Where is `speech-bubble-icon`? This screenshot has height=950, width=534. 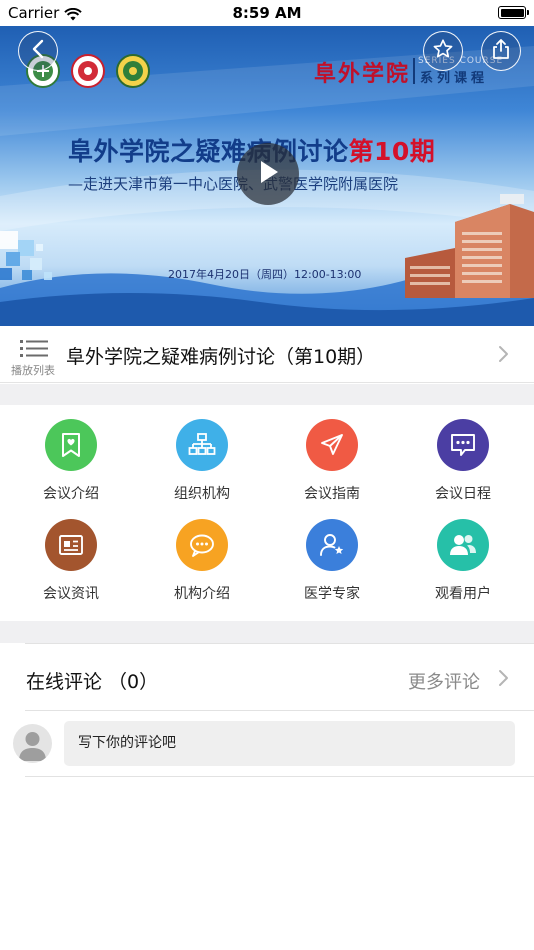 speech-bubble-icon is located at coordinates (202, 545).